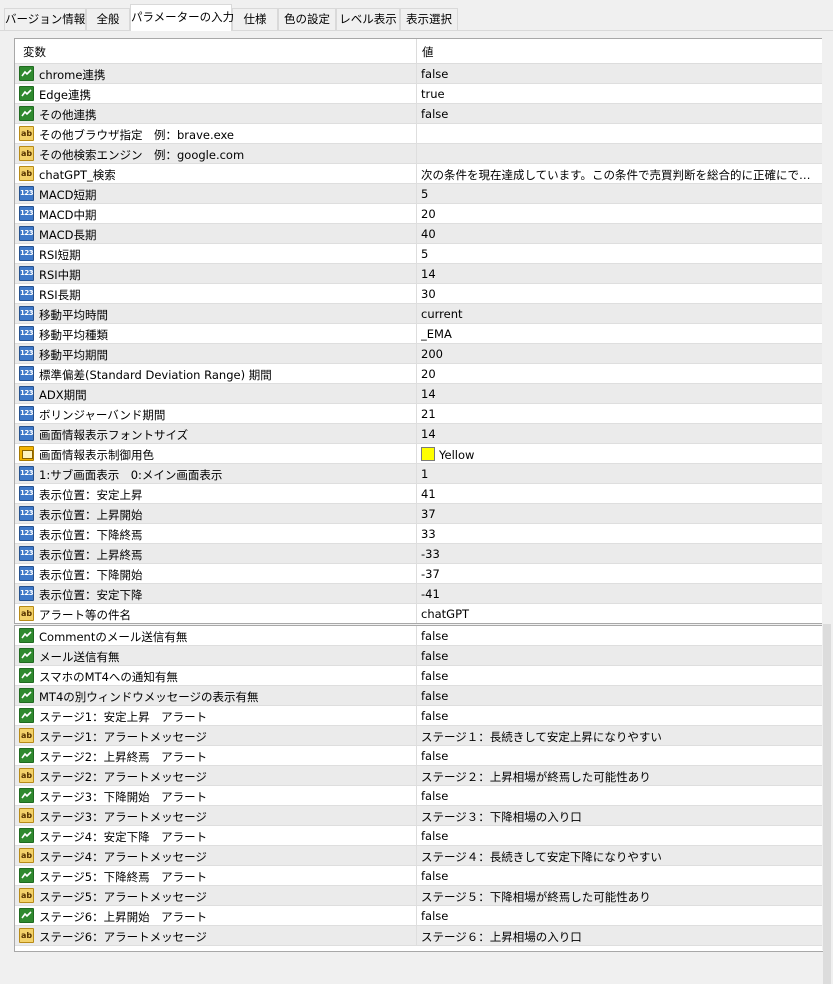 Image resolution: width=833 pixels, height=984 pixels. I want to click on parameter-value: 33, so click(619, 534).